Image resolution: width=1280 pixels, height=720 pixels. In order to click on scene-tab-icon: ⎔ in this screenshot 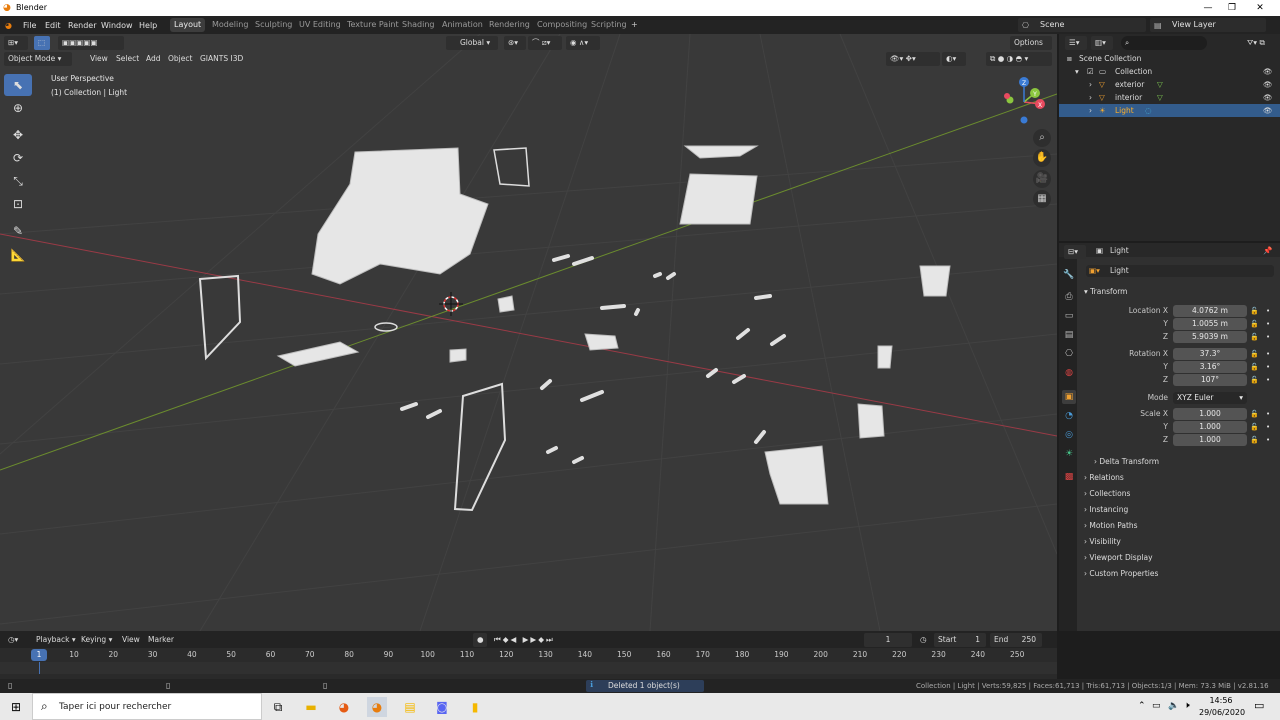, I will do `click(1069, 354)`.